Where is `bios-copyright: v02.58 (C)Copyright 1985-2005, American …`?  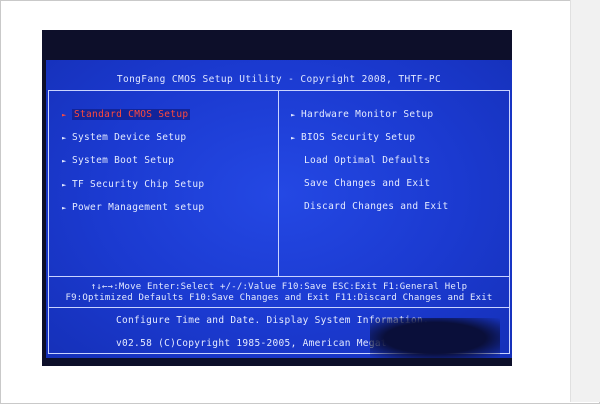 bios-copyright: v02.58 (C)Copyright 1985-2005, American … is located at coordinates (251, 343).